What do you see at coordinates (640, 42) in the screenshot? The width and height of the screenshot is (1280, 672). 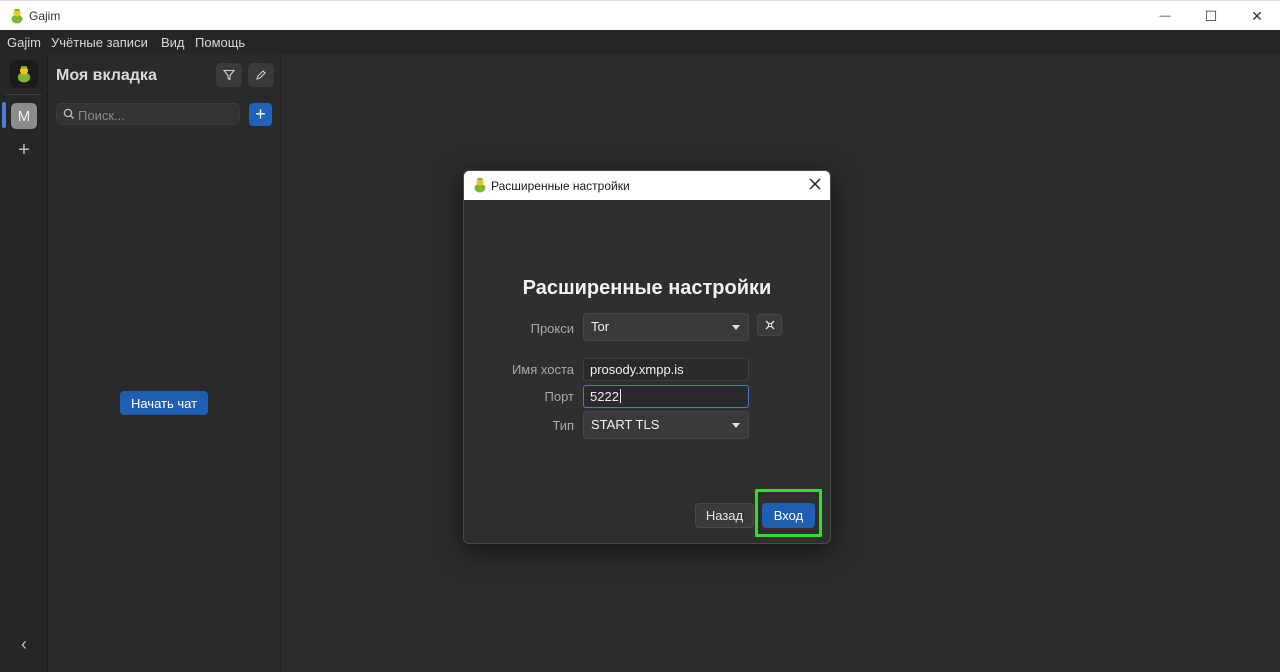 I see `menubar: Gajim Учётные записи Вид Помощь` at bounding box center [640, 42].